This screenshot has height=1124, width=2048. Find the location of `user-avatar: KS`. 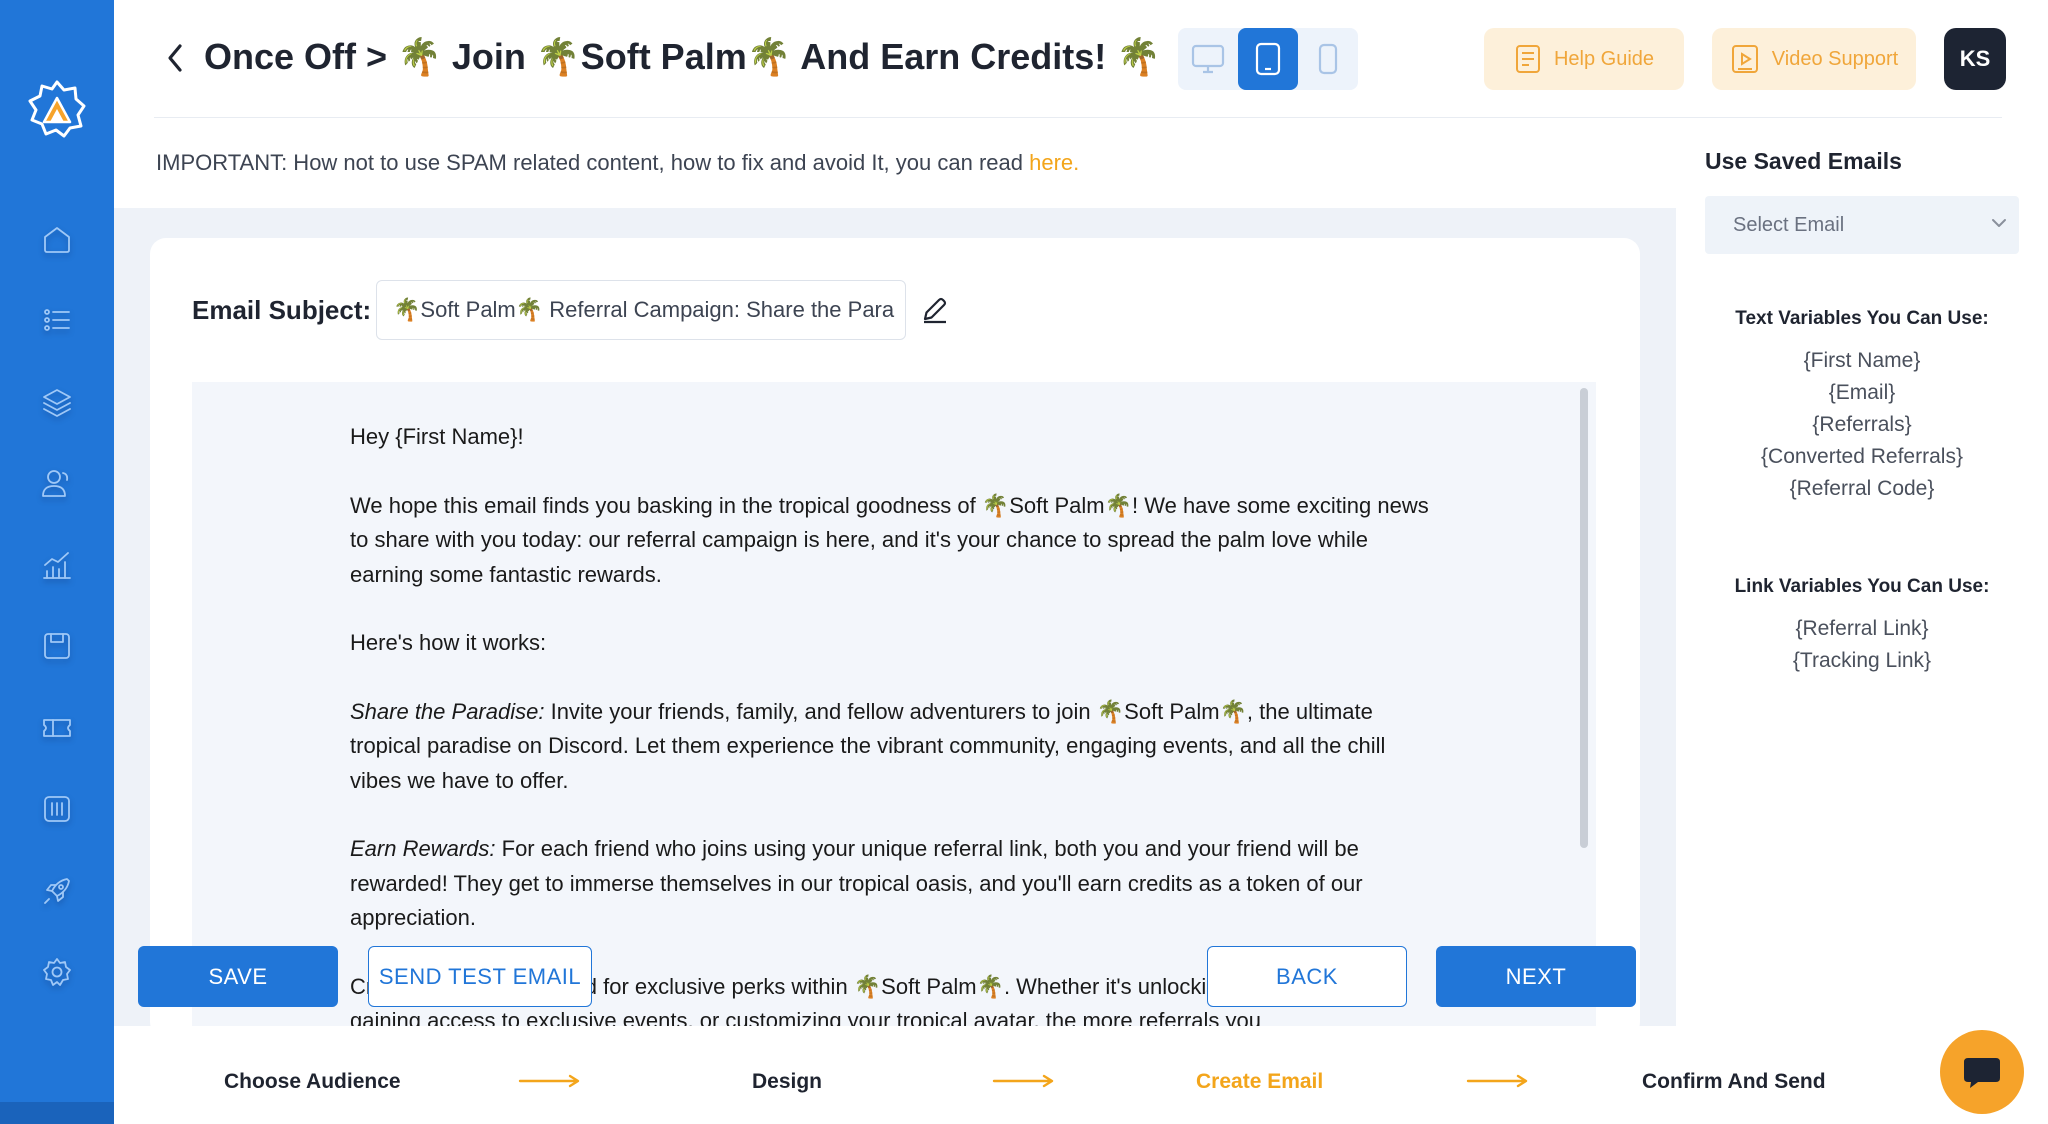

user-avatar: KS is located at coordinates (1975, 59).